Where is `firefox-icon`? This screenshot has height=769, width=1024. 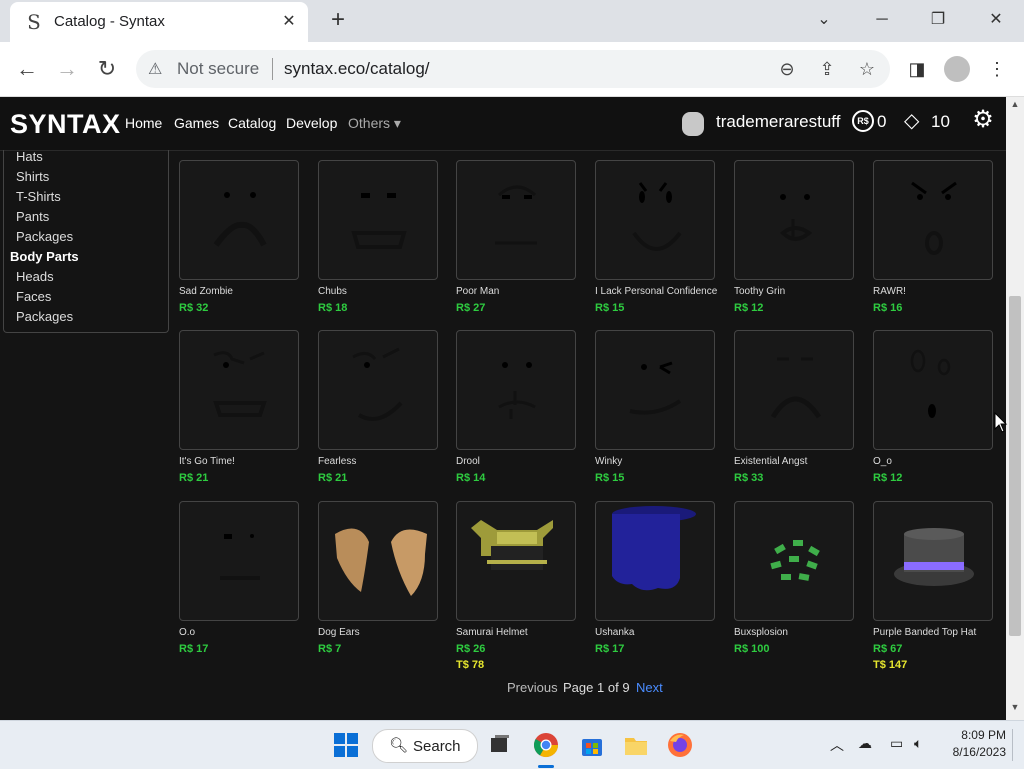
firefox-icon is located at coordinates (680, 745).